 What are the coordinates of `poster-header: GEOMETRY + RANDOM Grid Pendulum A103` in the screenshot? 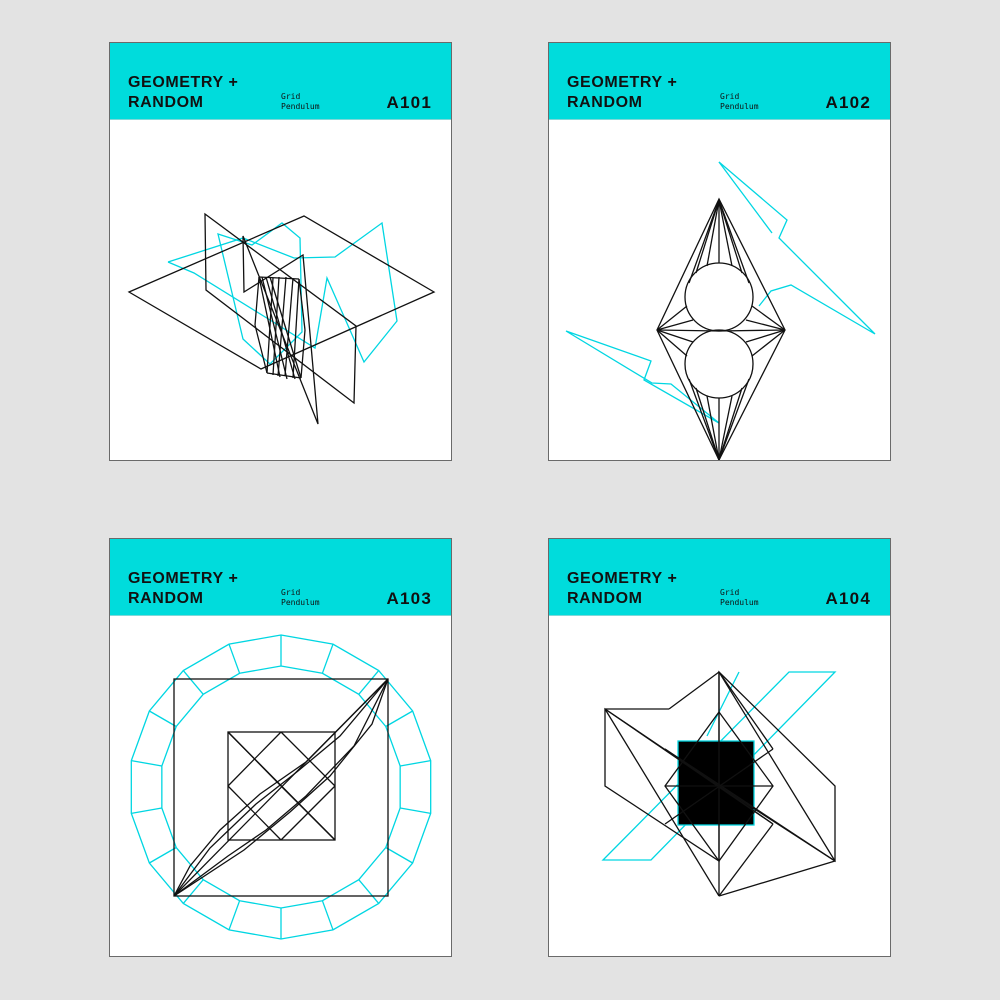 It's located at (280, 577).